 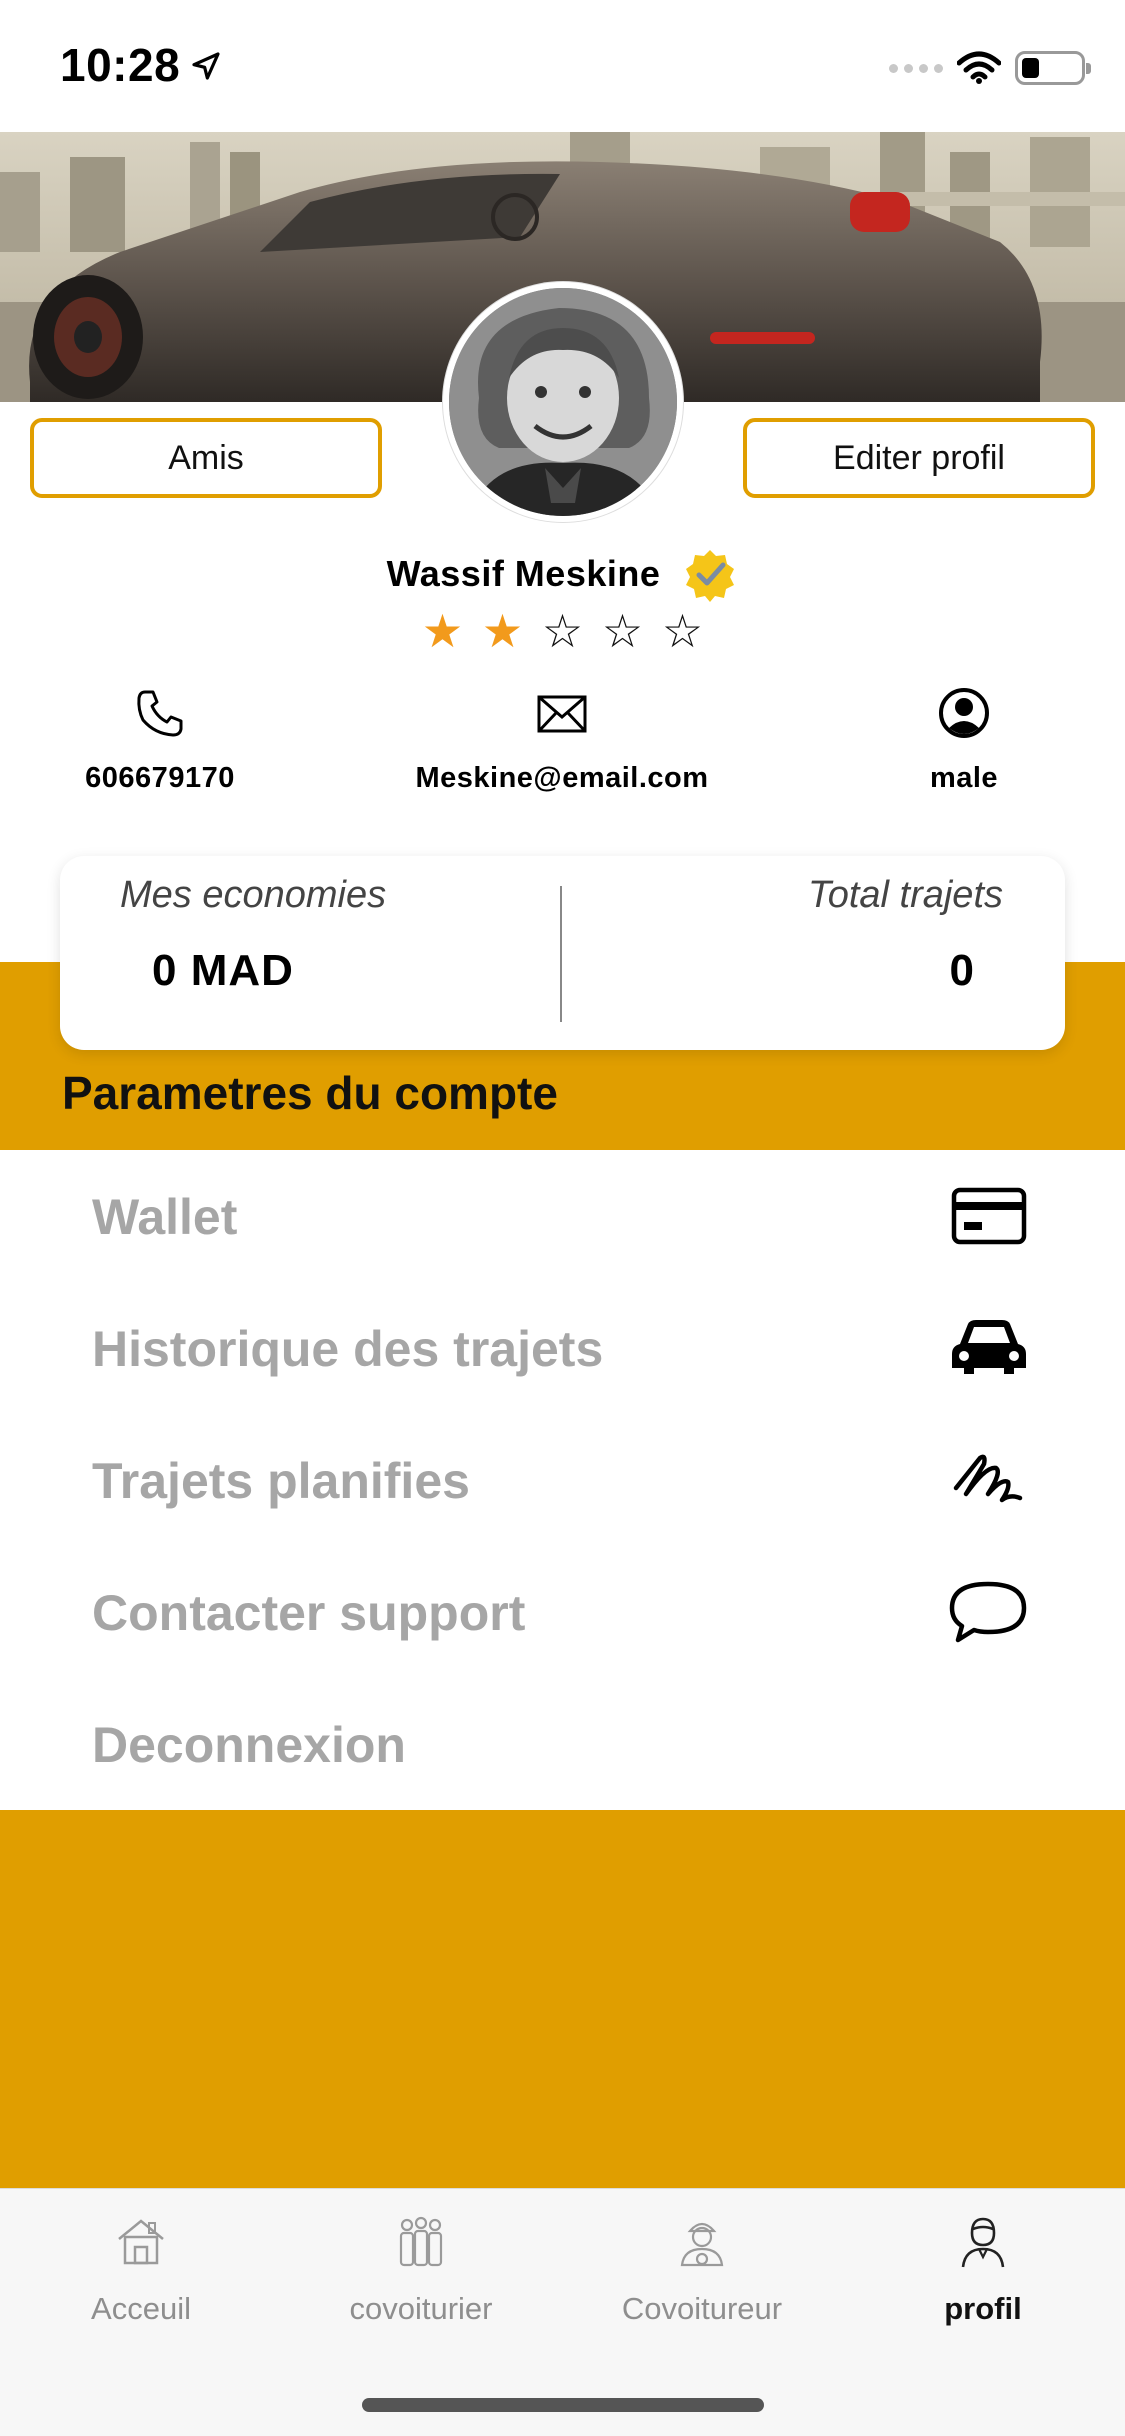 I want to click on tab-label: covoiturier, so click(x=421, y=2308).